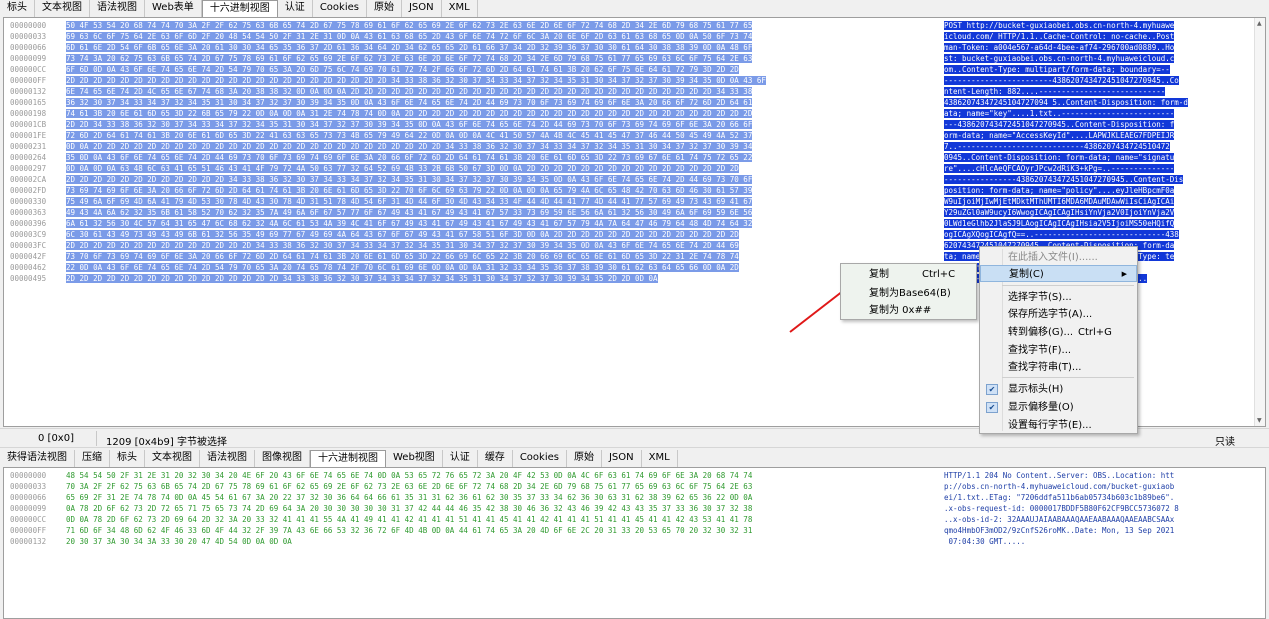  What do you see at coordinates (660, 458) in the screenshot?
I see `response-tab: XML` at bounding box center [660, 458].